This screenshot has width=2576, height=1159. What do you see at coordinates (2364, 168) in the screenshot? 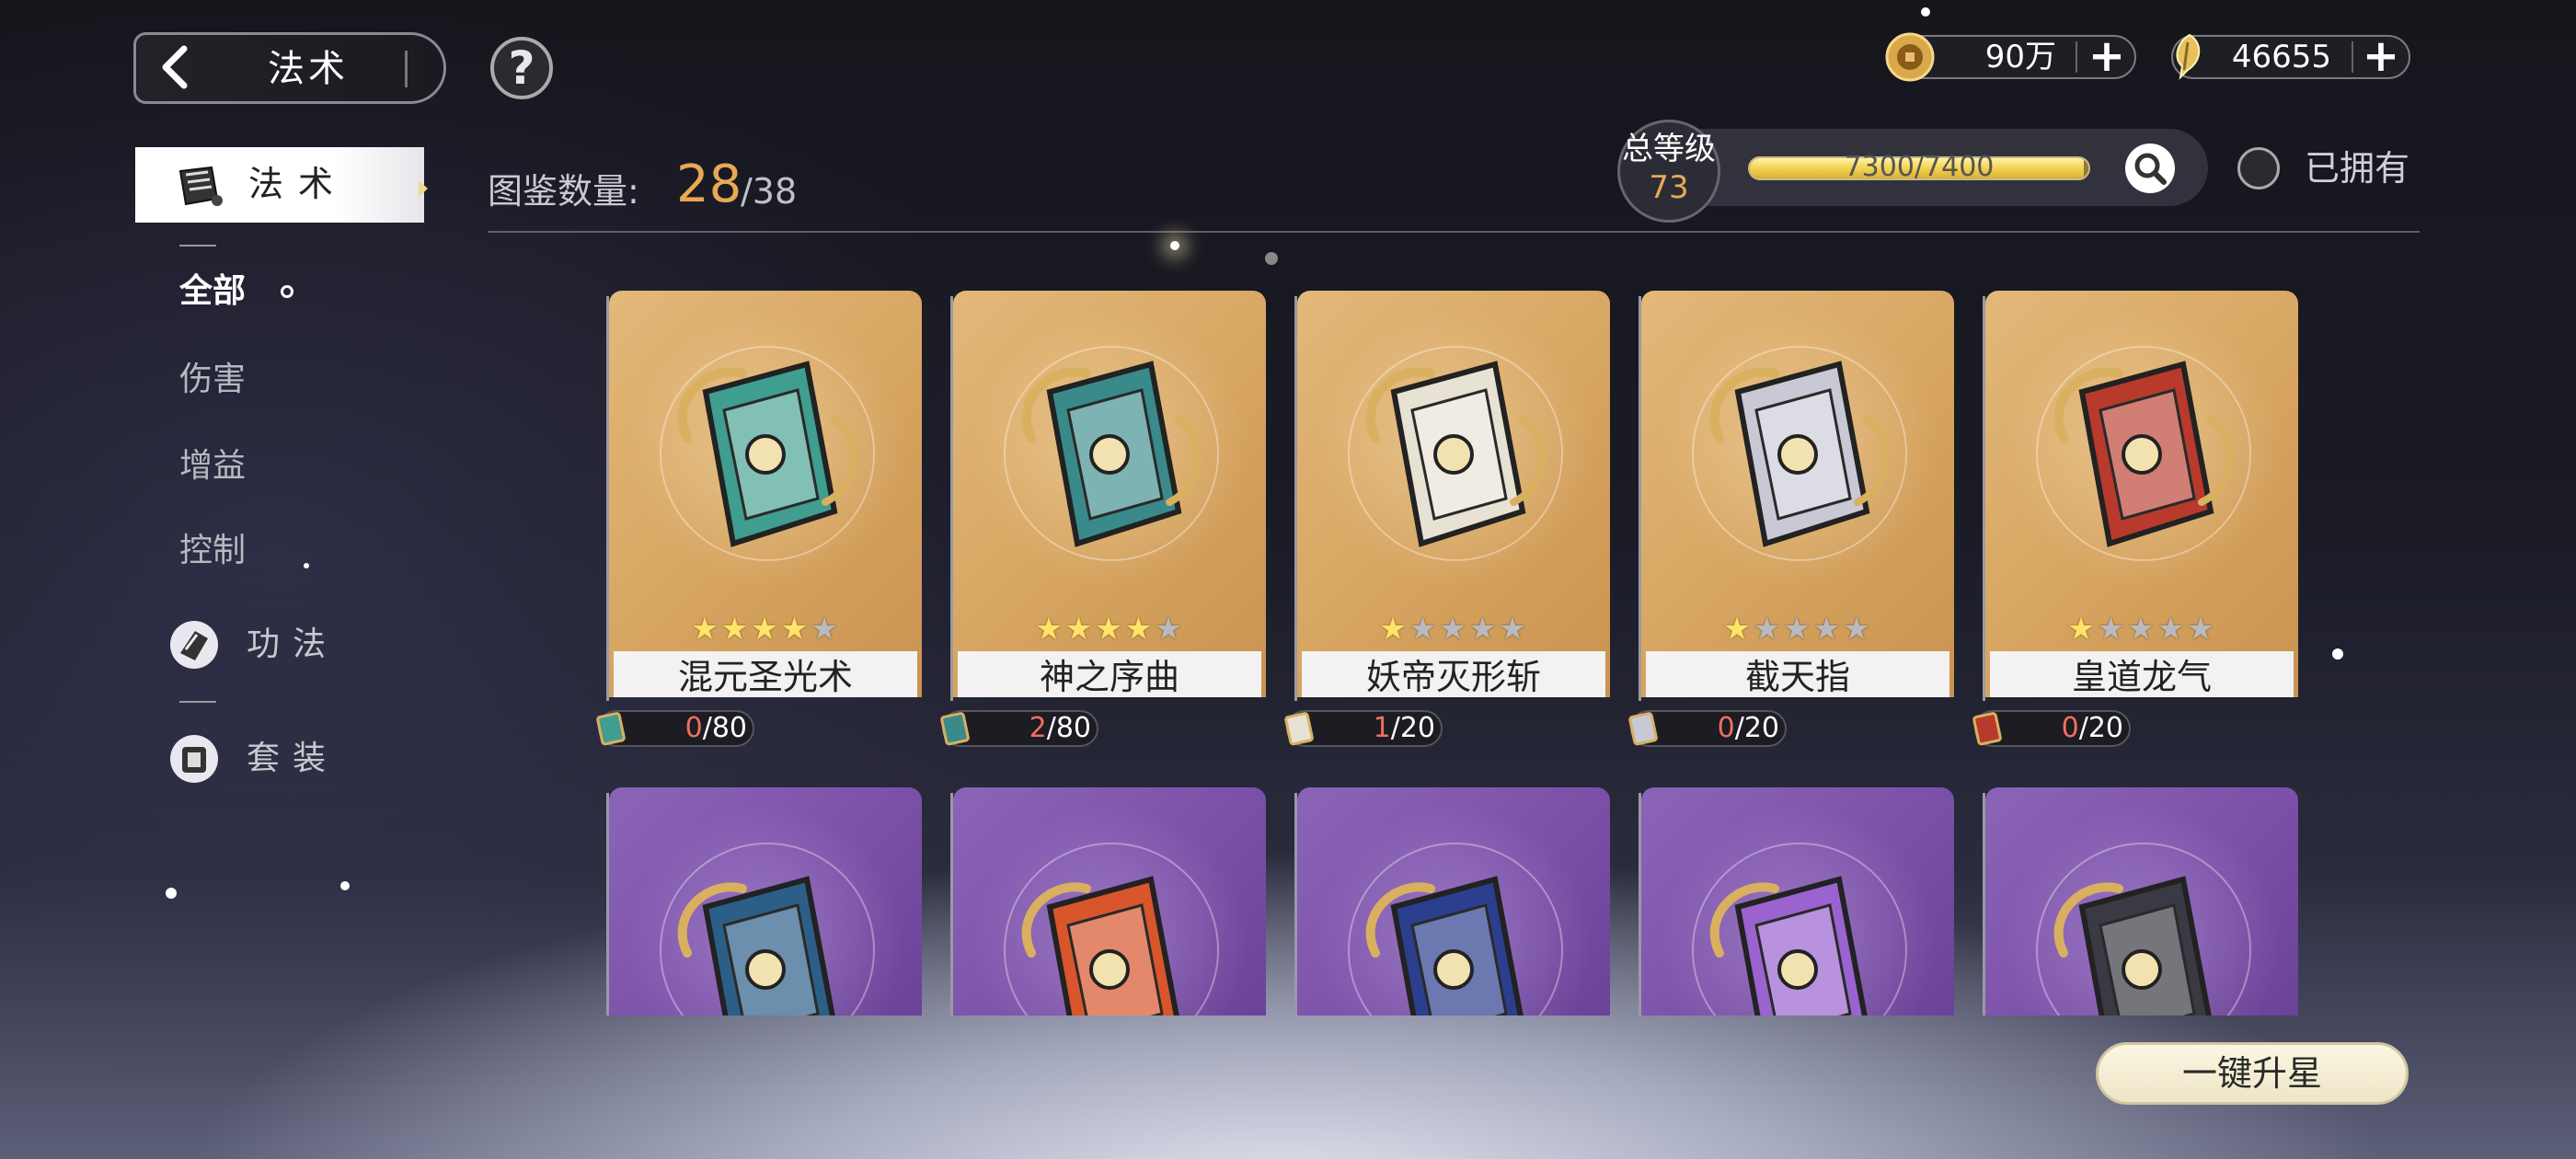
I see `owned-label: 已拥有` at bounding box center [2364, 168].